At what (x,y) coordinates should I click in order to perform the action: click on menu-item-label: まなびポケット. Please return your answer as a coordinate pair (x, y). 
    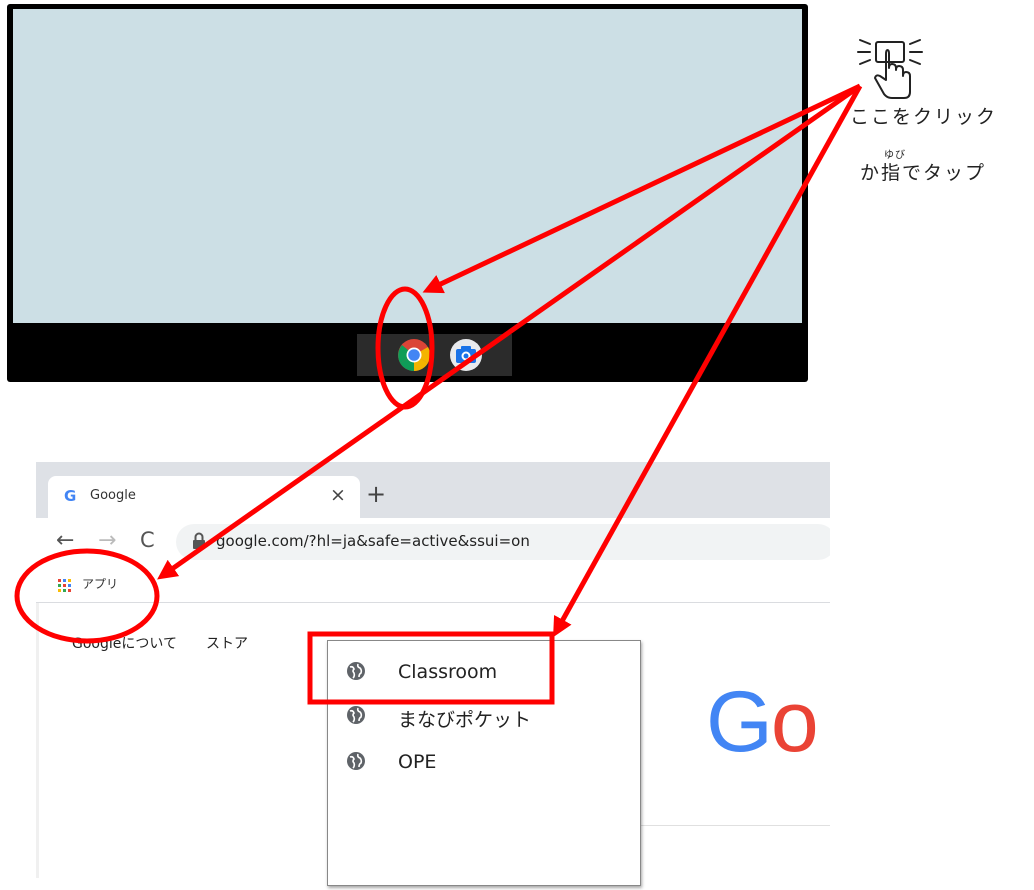
    Looking at the image, I should click on (465, 720).